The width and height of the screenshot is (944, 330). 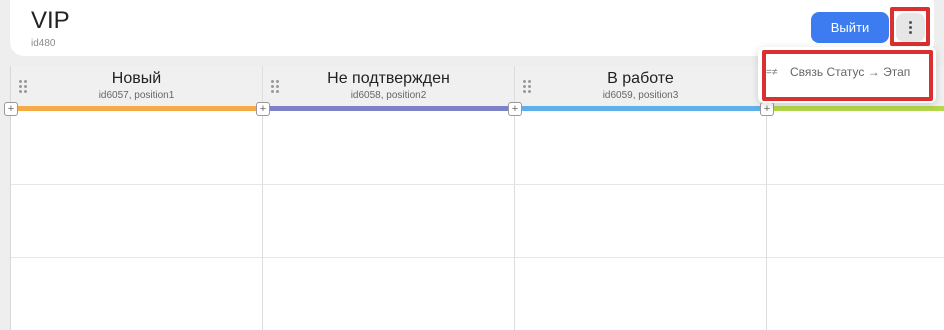 I want to click on column-title: Не подтвержден, so click(x=388, y=78).